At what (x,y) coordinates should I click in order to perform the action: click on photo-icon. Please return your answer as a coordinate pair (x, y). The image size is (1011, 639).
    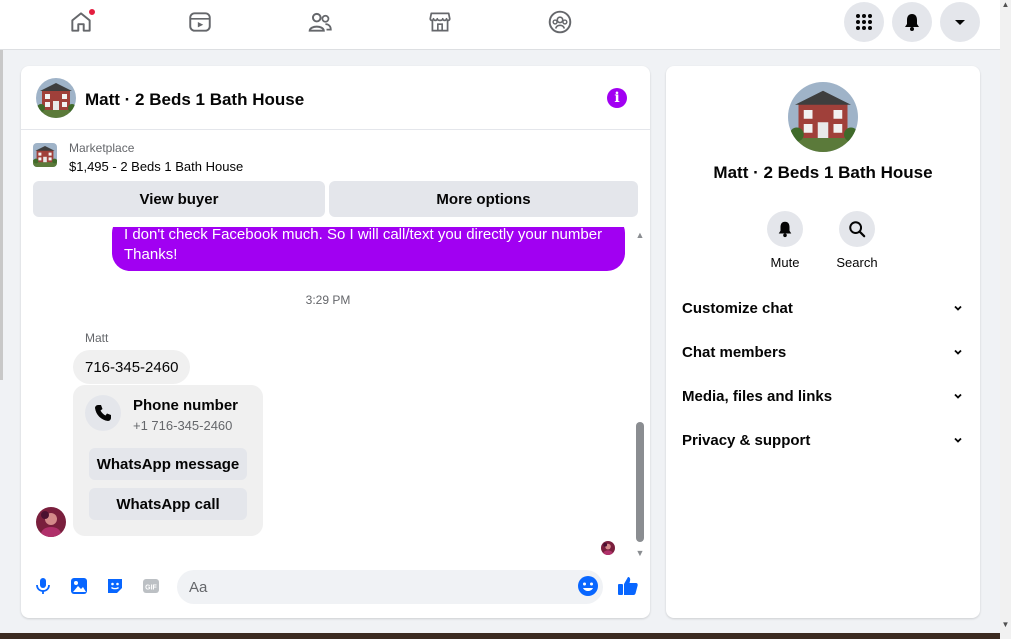
    Looking at the image, I should click on (79, 586).